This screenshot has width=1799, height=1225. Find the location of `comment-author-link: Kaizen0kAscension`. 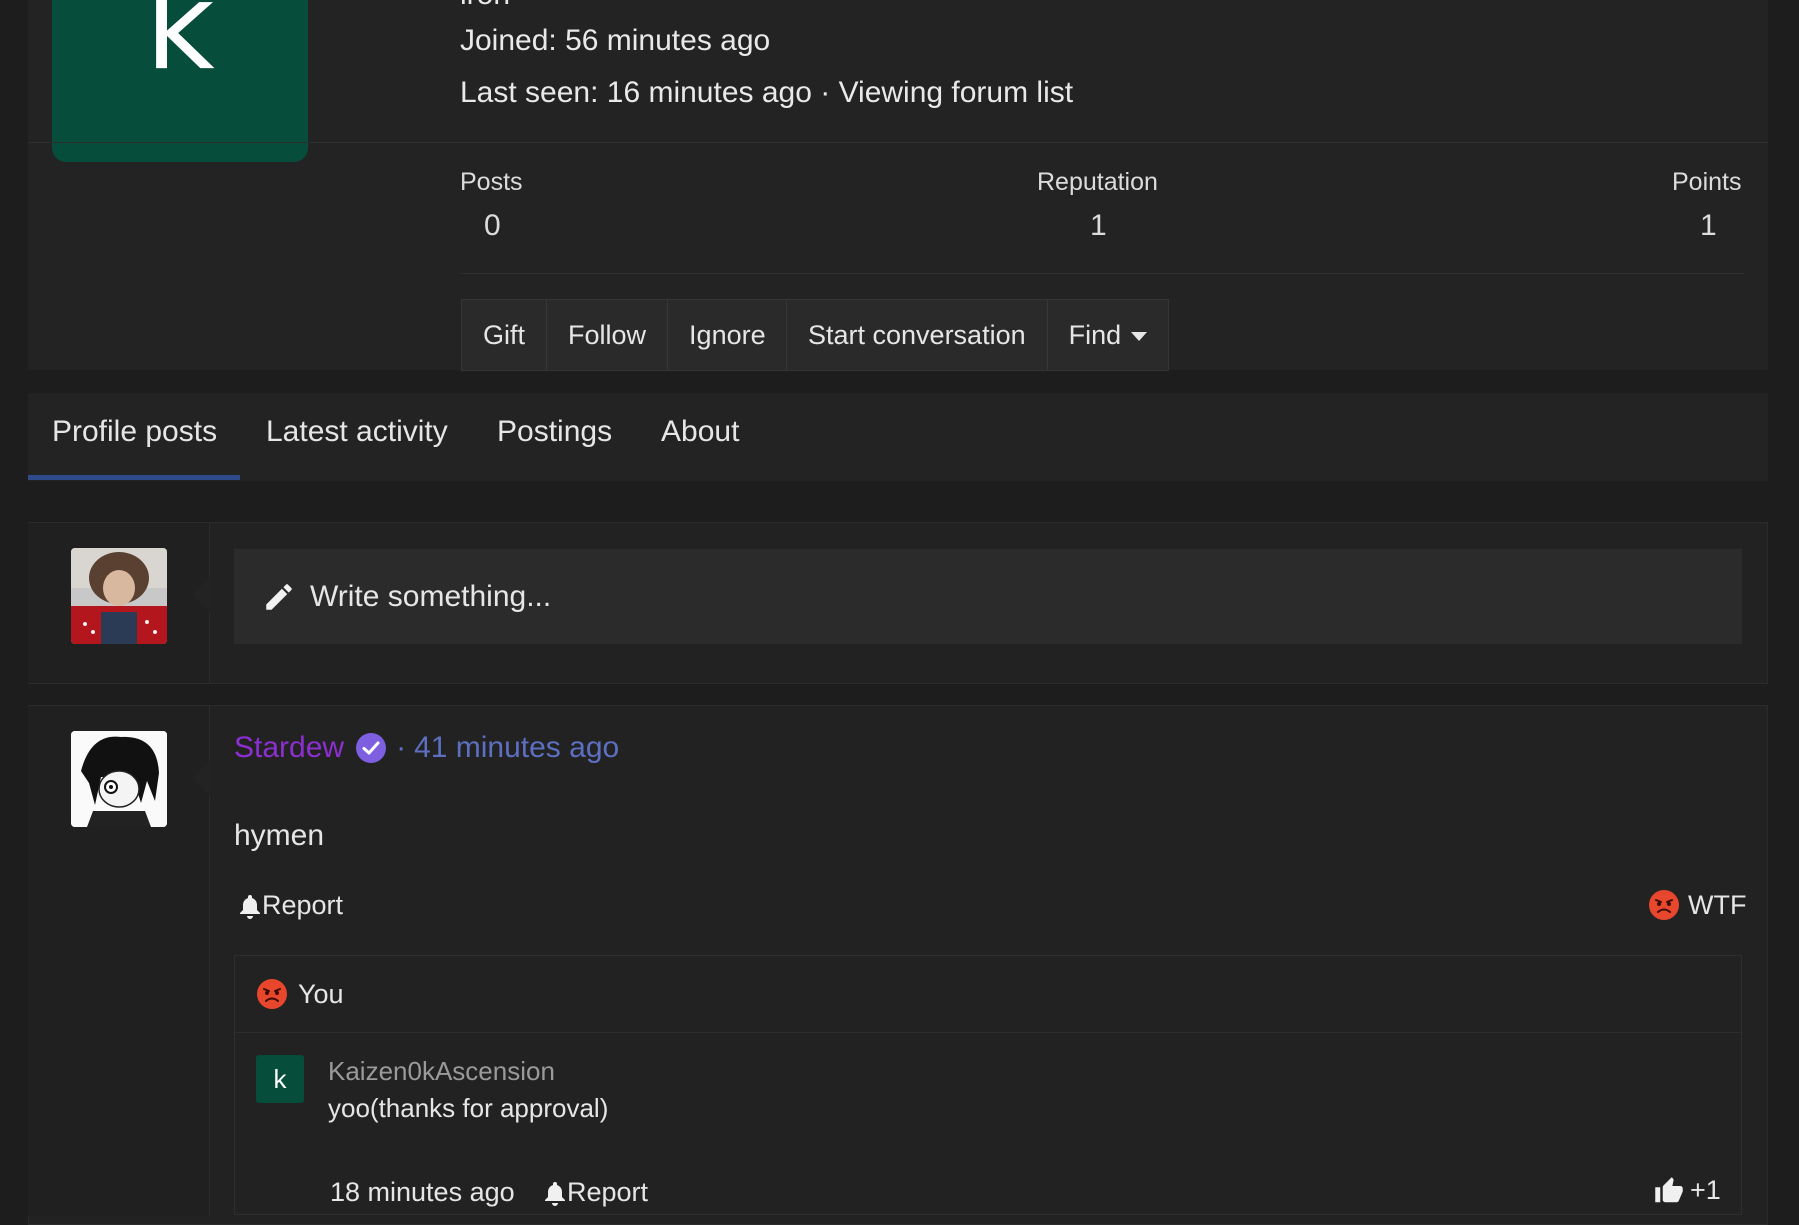

comment-author-link: Kaizen0kAscension is located at coordinates (441, 1071).